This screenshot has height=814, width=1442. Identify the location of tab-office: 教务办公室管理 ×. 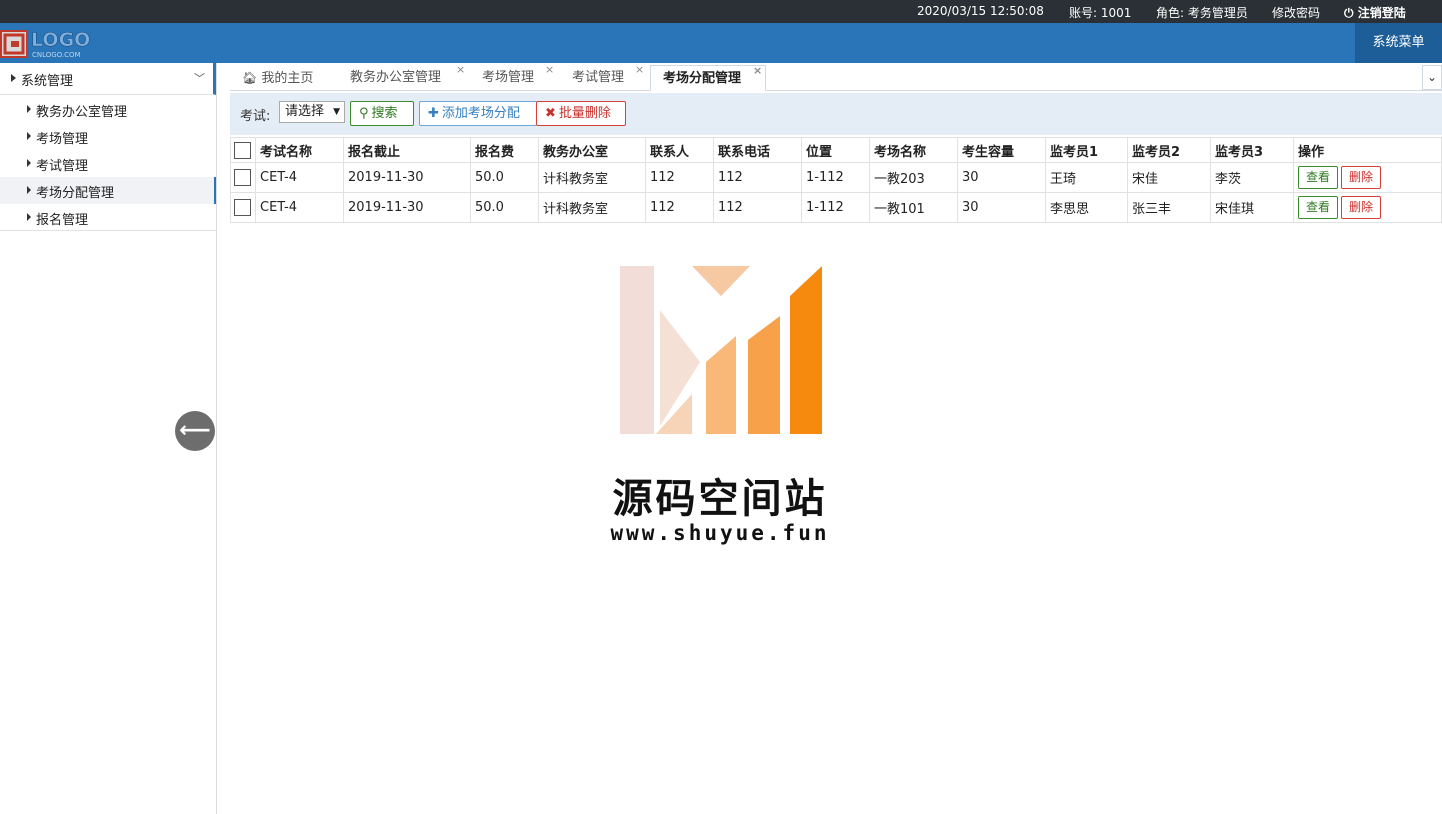
(410, 77).